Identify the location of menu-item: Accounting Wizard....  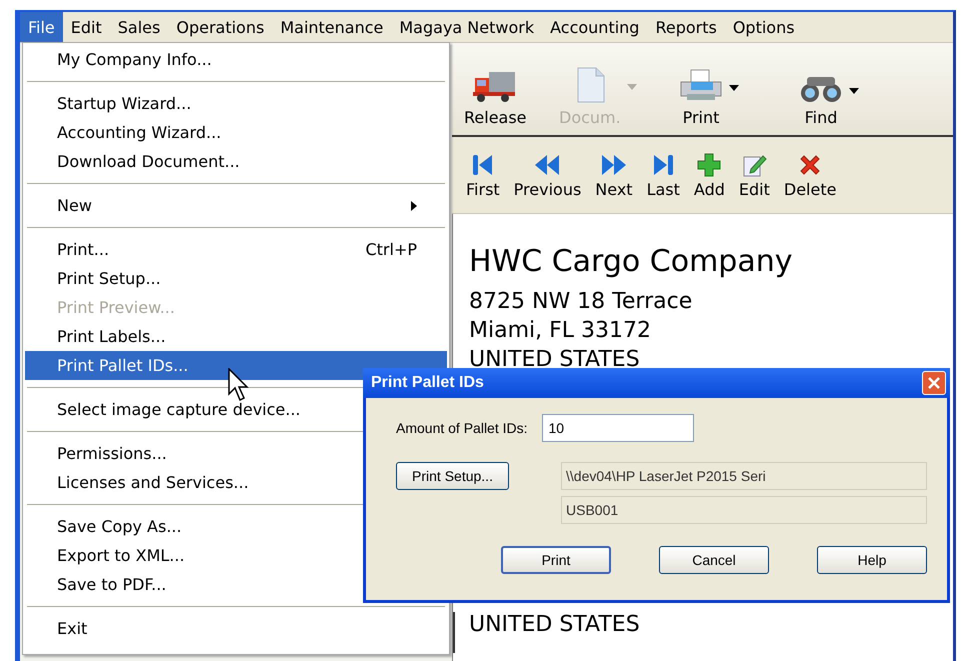
(236, 132).